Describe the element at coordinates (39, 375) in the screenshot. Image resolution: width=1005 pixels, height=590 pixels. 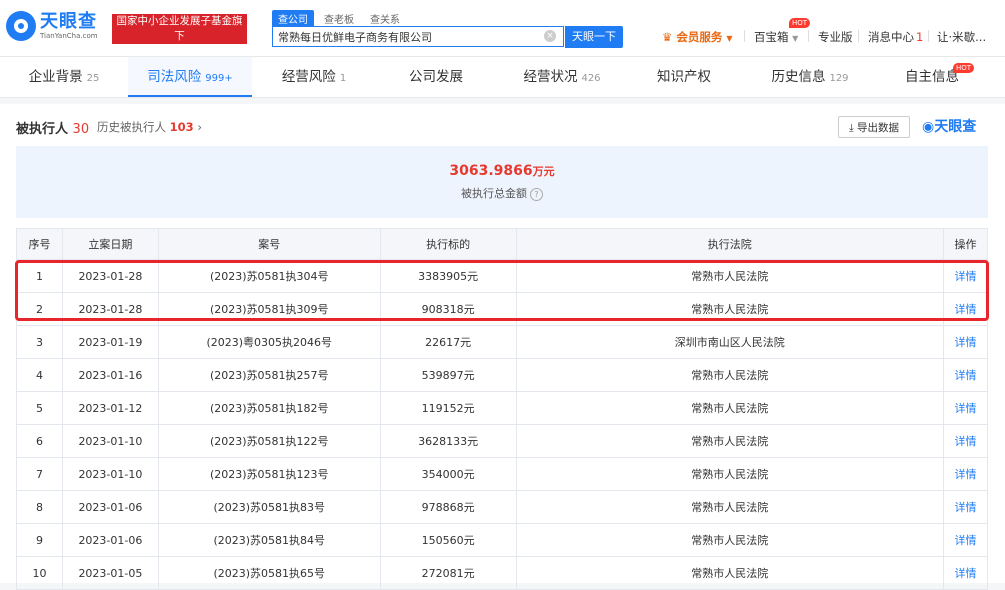
I see `row-no: 4` at that location.